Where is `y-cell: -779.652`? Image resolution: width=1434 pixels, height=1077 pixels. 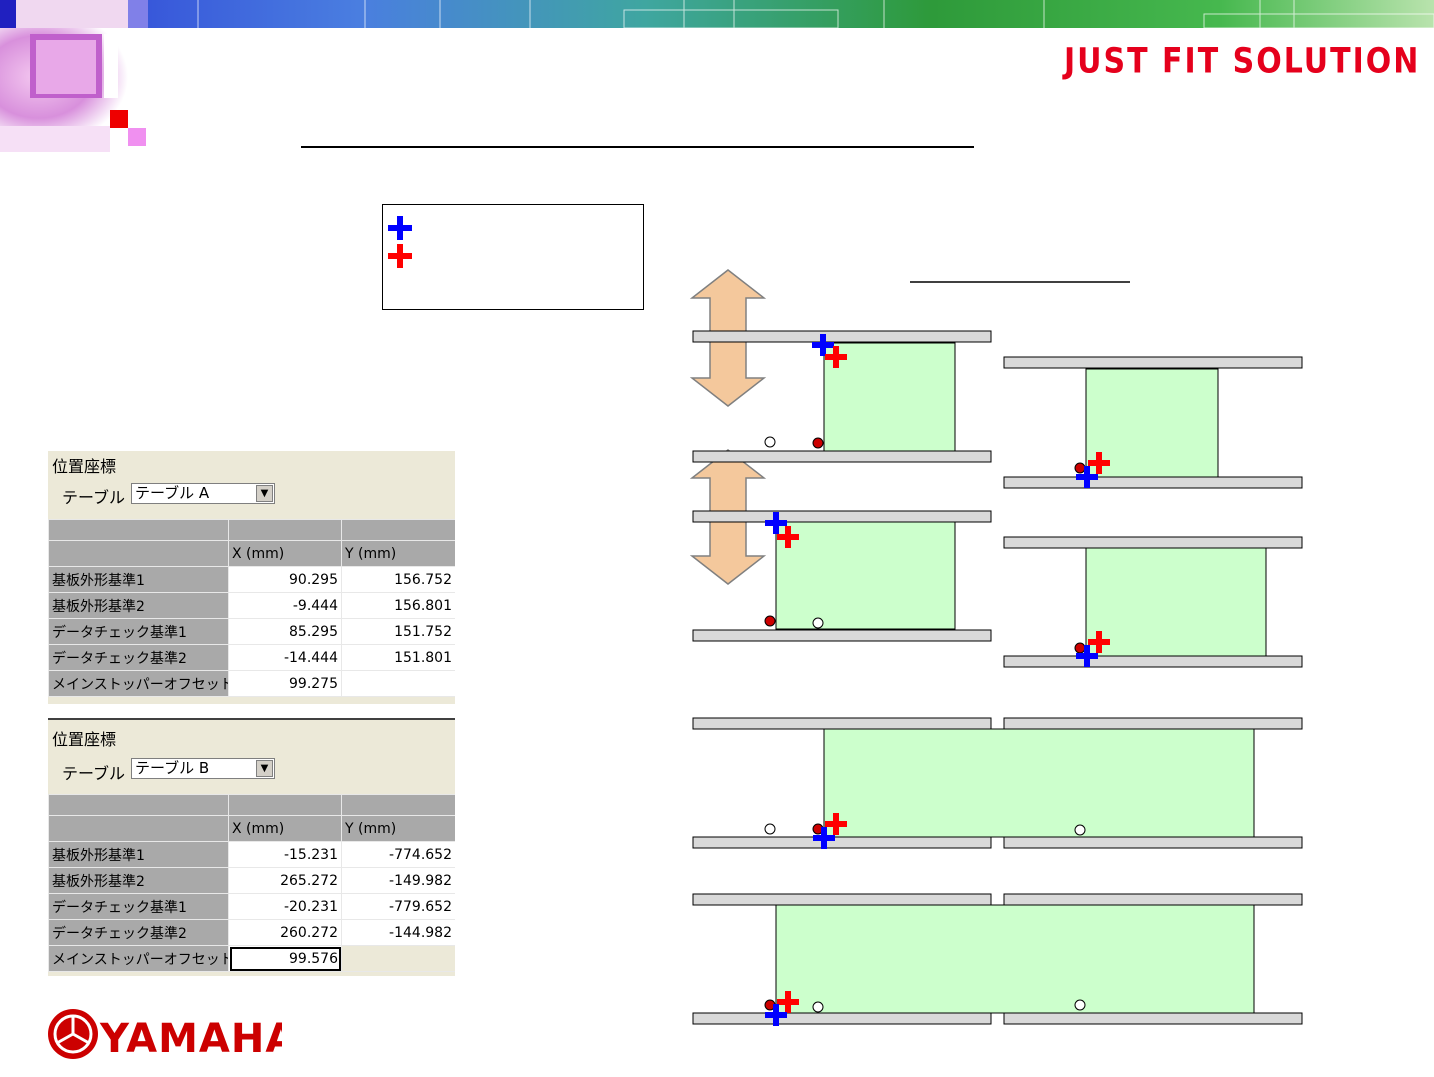
y-cell: -779.652 is located at coordinates (398, 906).